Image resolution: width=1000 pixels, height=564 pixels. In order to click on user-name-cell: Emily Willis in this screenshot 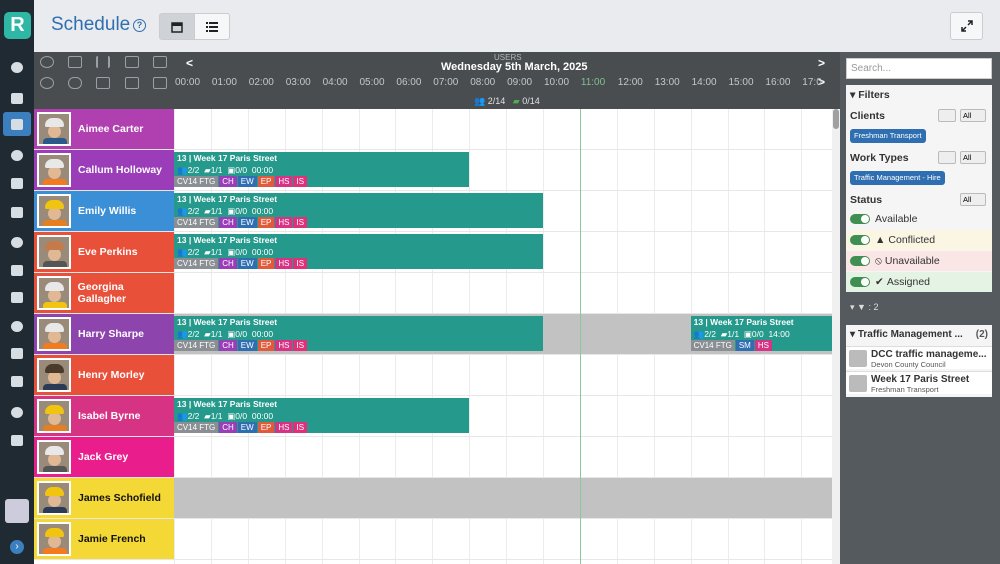, I will do `click(104, 211)`.